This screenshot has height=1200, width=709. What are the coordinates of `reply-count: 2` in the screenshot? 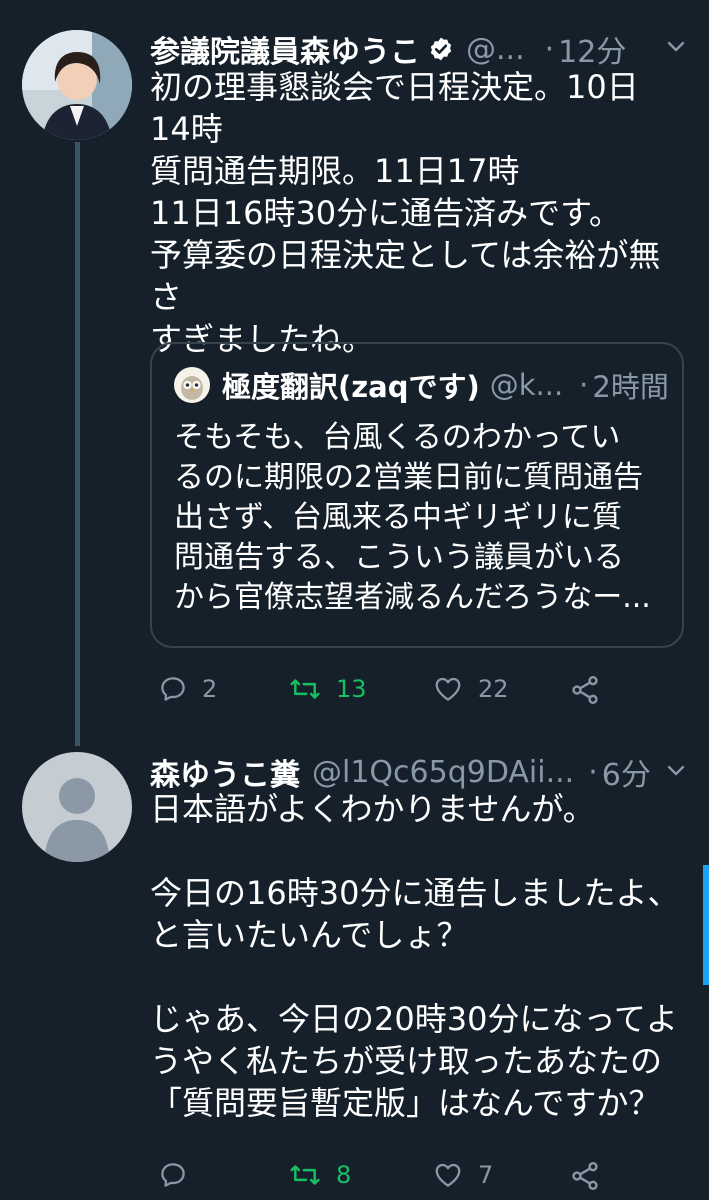 It's located at (210, 689).